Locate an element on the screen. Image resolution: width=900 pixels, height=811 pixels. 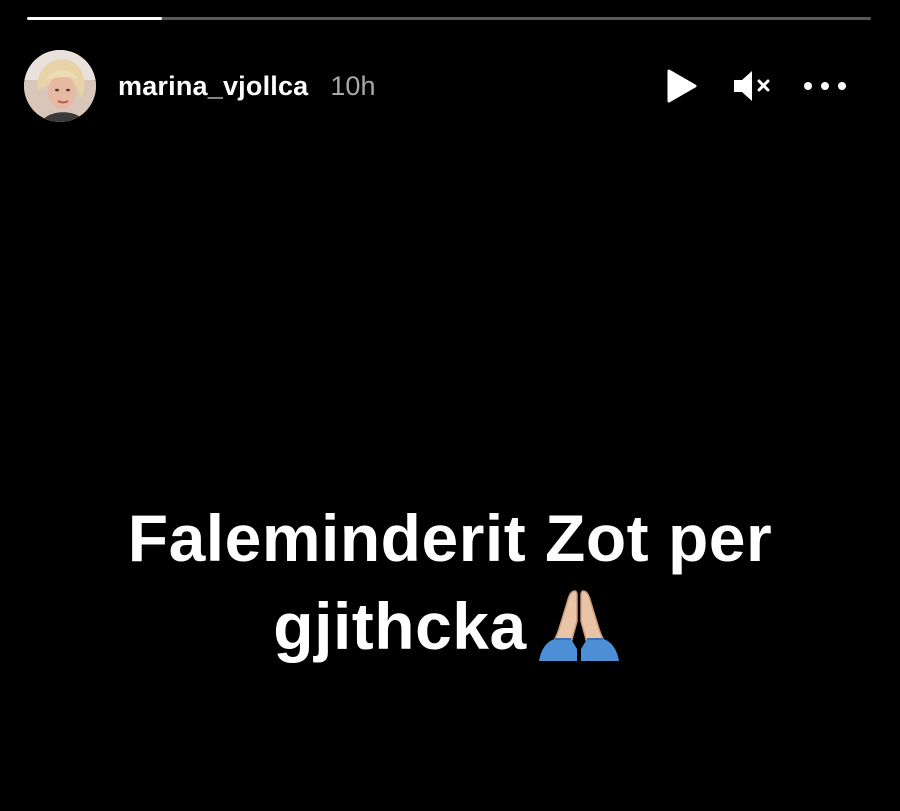
more-options-button is located at coordinates (825, 86).